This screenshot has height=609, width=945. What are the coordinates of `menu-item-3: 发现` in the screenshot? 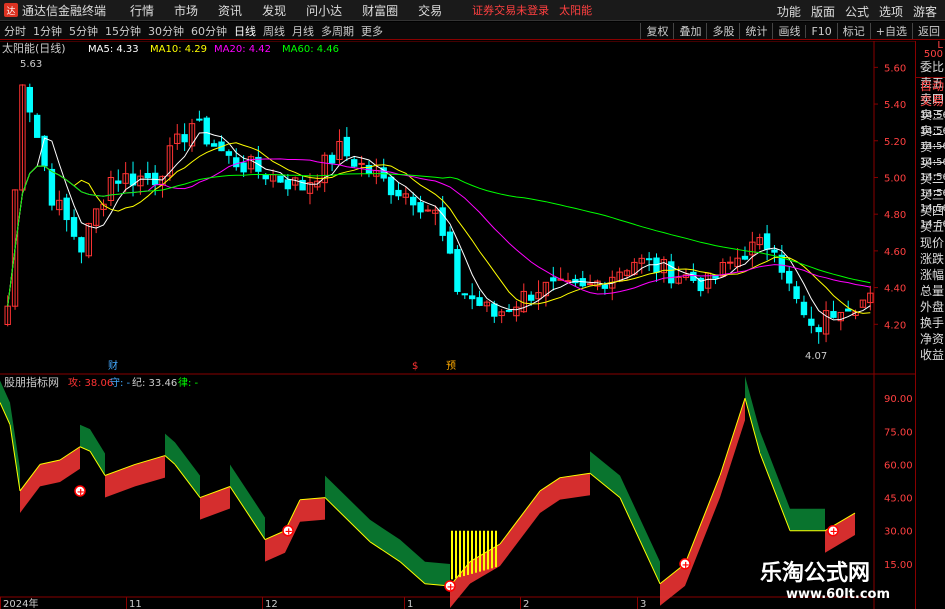 It's located at (274, 10).